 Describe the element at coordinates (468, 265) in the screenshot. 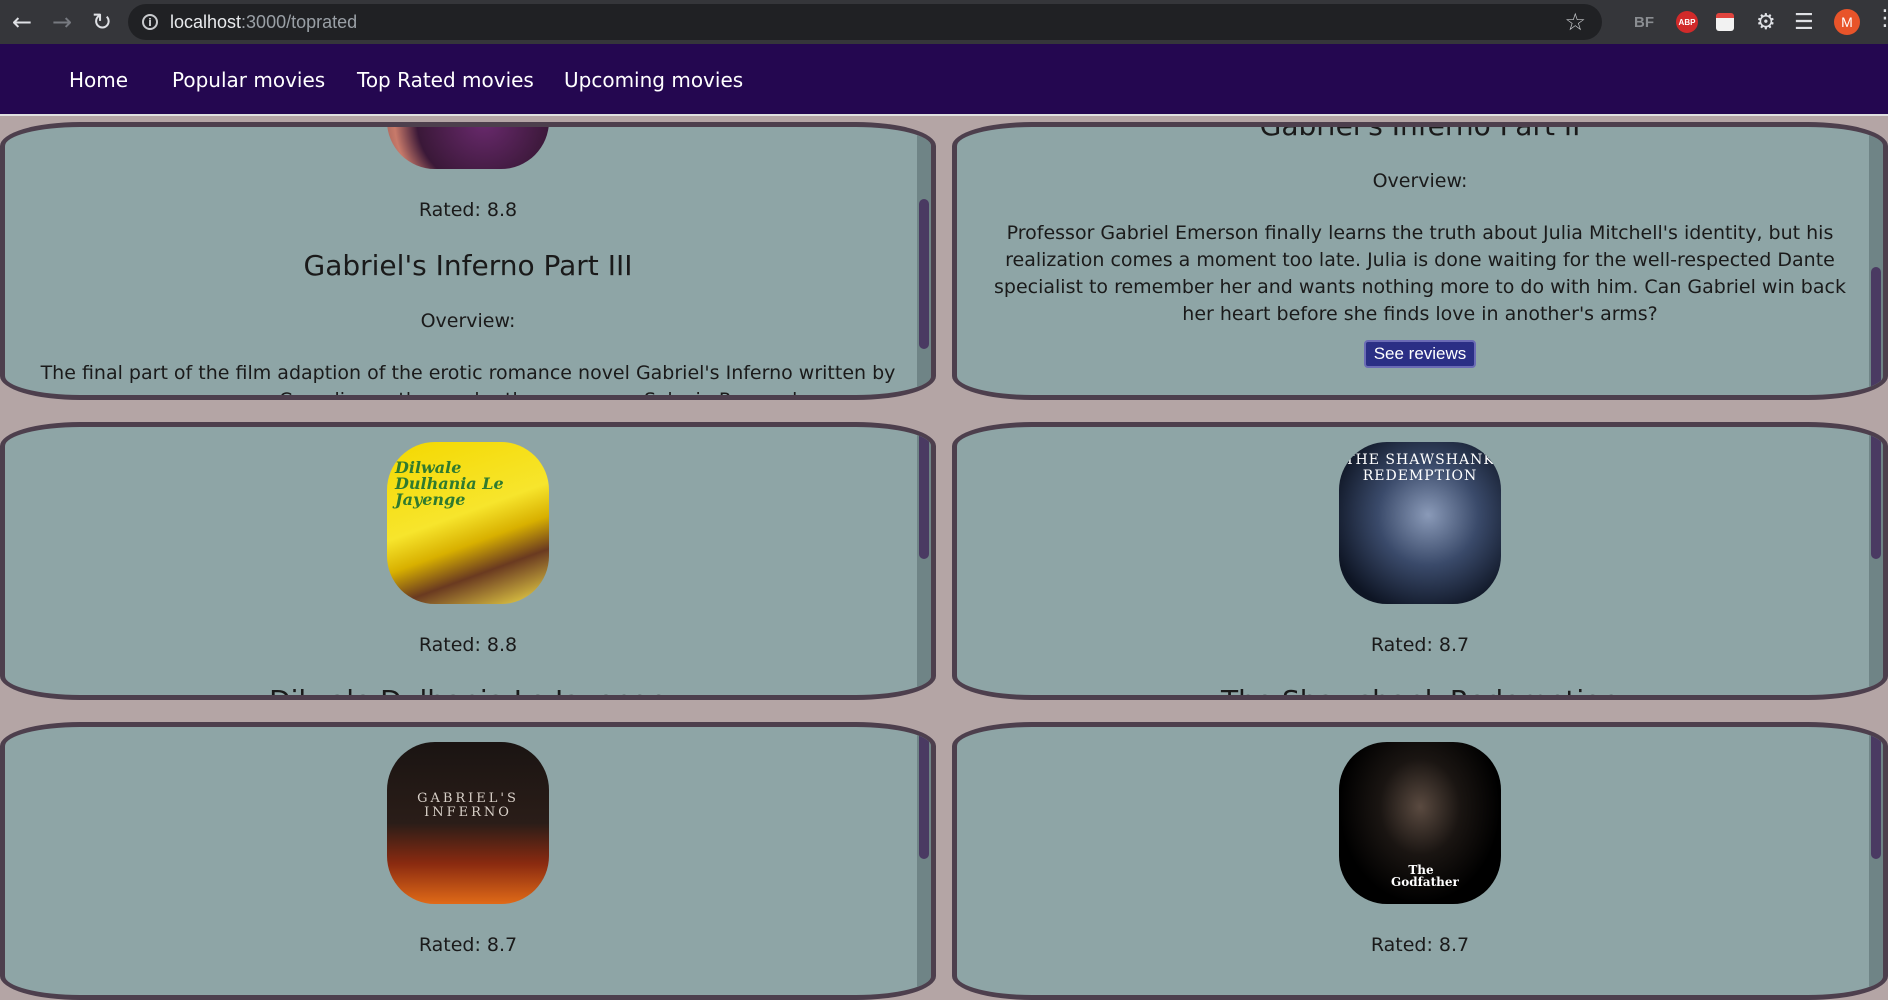

I see `movie-title: Gabriel's Inferno Part III` at that location.